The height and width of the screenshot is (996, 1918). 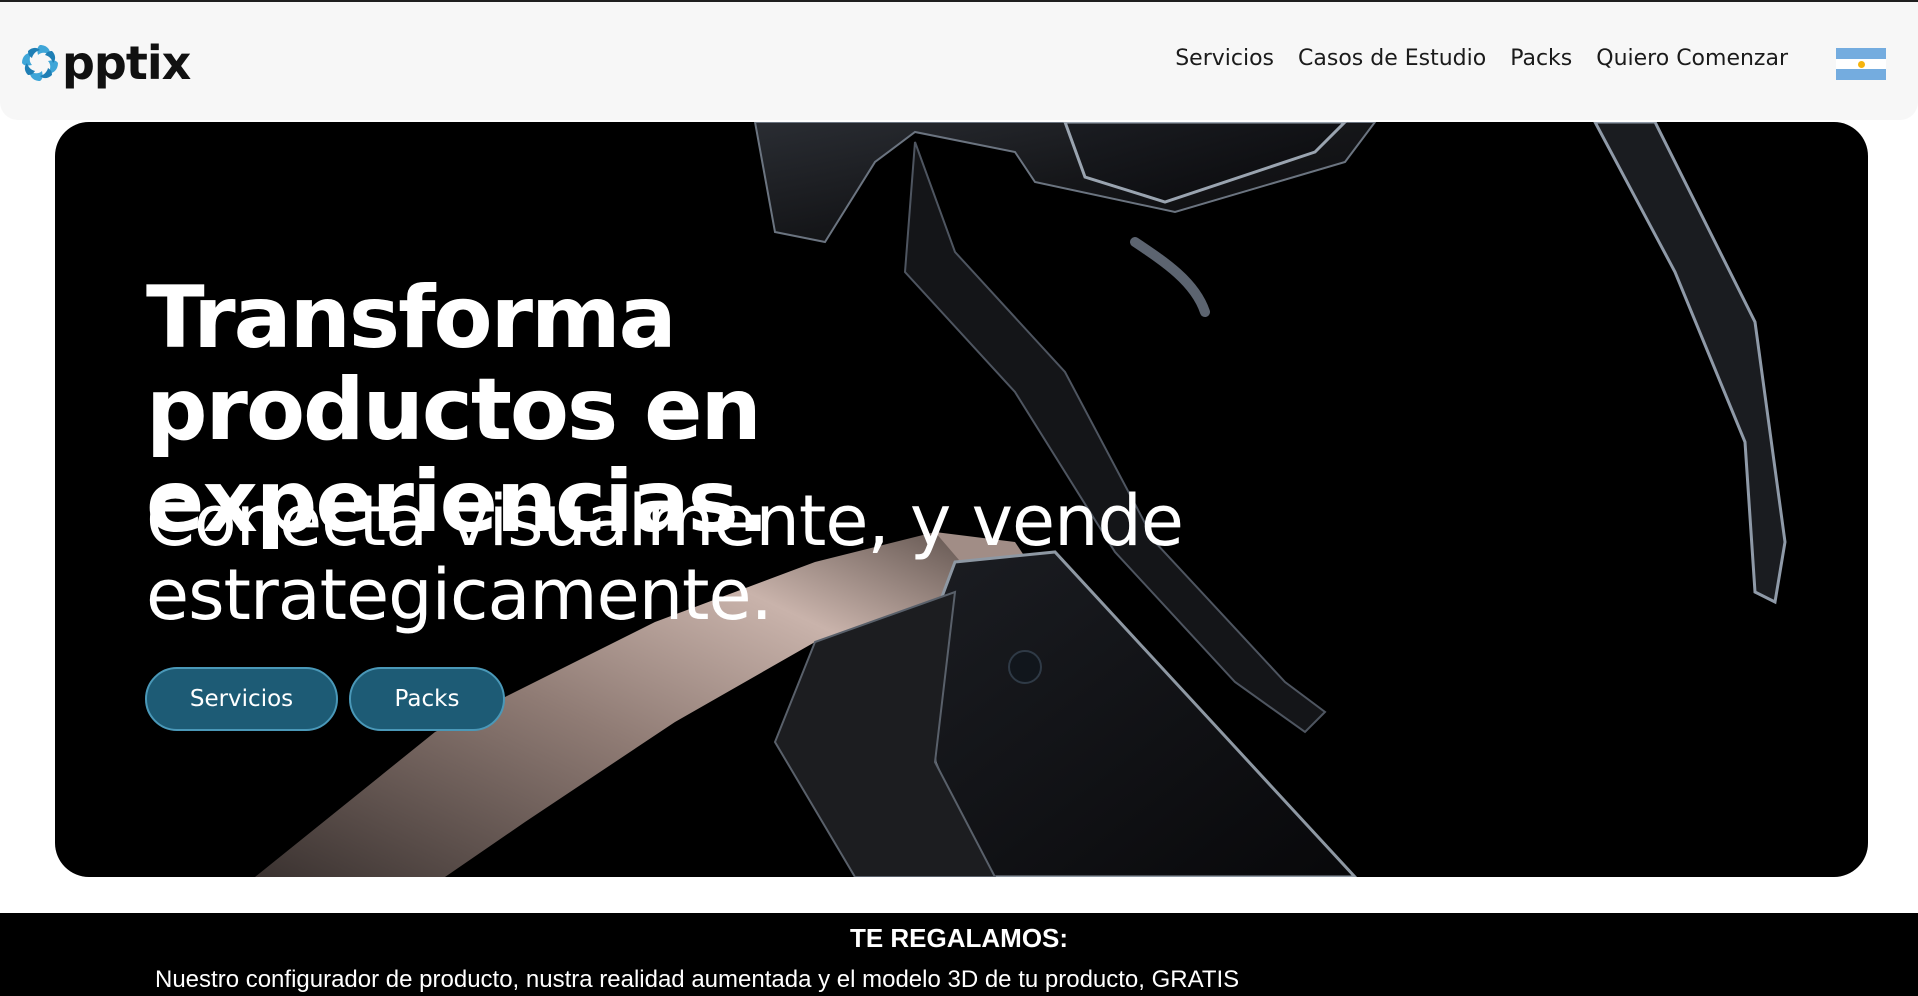 I want to click on packs-button: Packs, so click(x=427, y=699).